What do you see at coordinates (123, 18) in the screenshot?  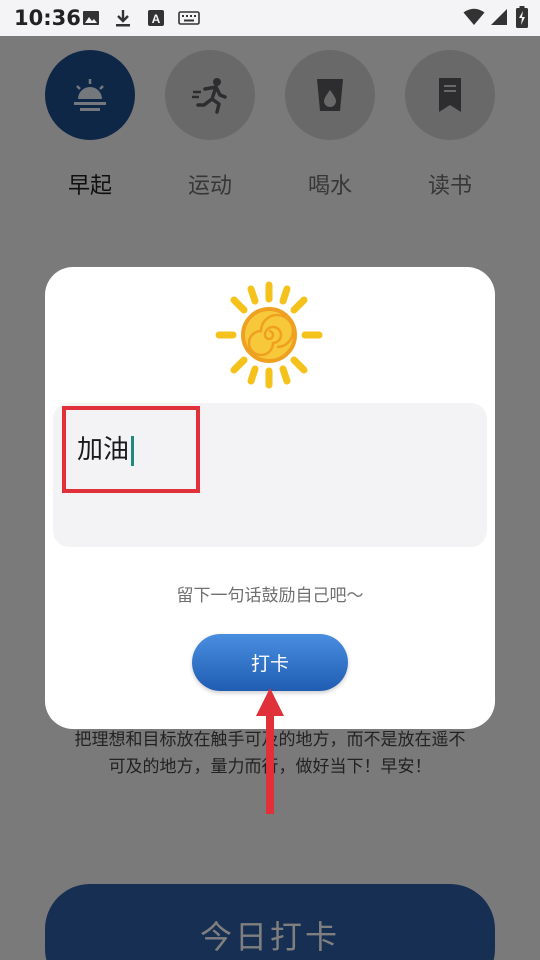 I see `download-icon` at bounding box center [123, 18].